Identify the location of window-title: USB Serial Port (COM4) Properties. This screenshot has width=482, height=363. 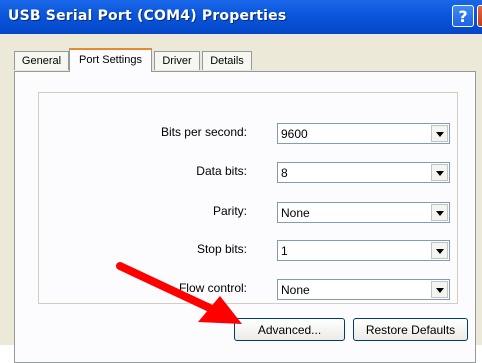
(147, 16).